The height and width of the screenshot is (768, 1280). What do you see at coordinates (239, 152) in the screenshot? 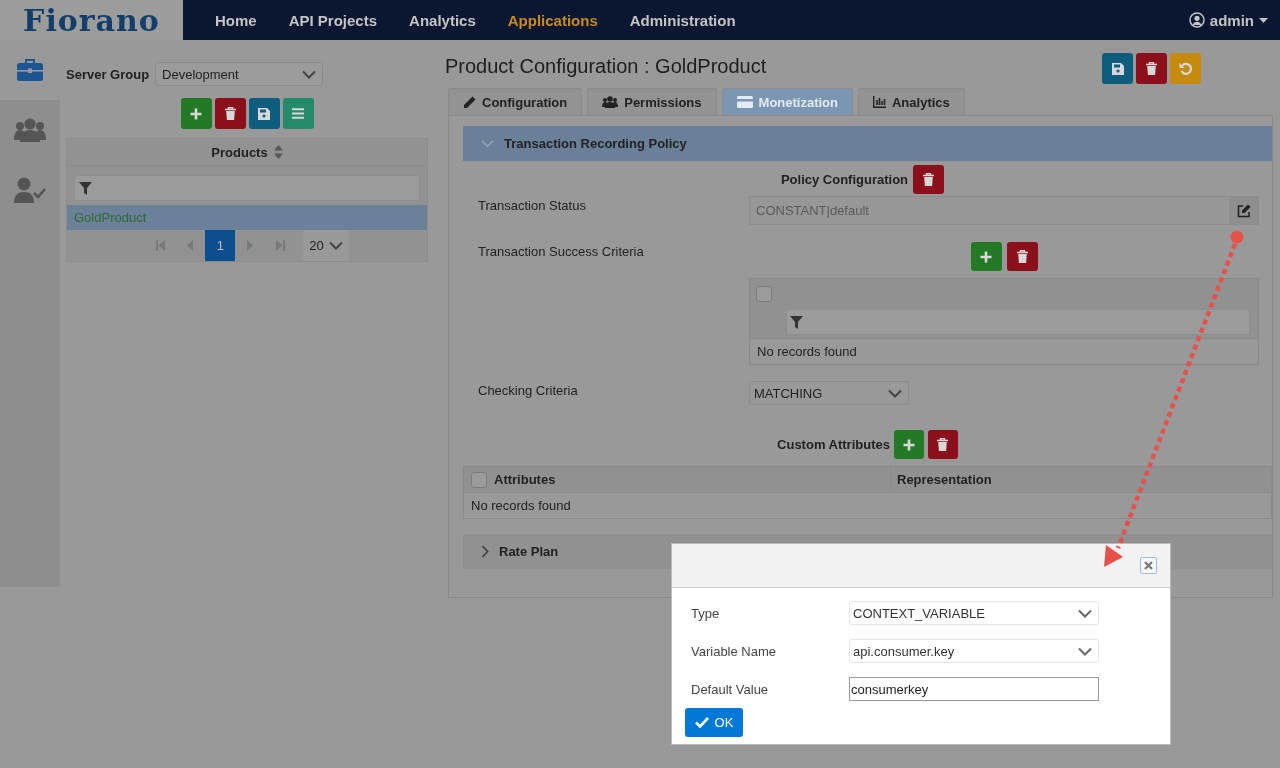
I see `column-header: Products` at bounding box center [239, 152].